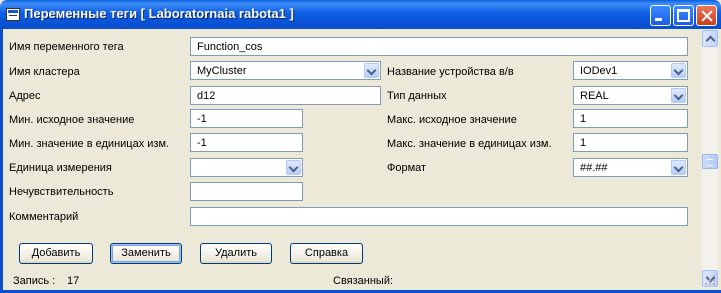 The height and width of the screenshot is (293, 721). I want to click on scroll-up-button, so click(710, 38).